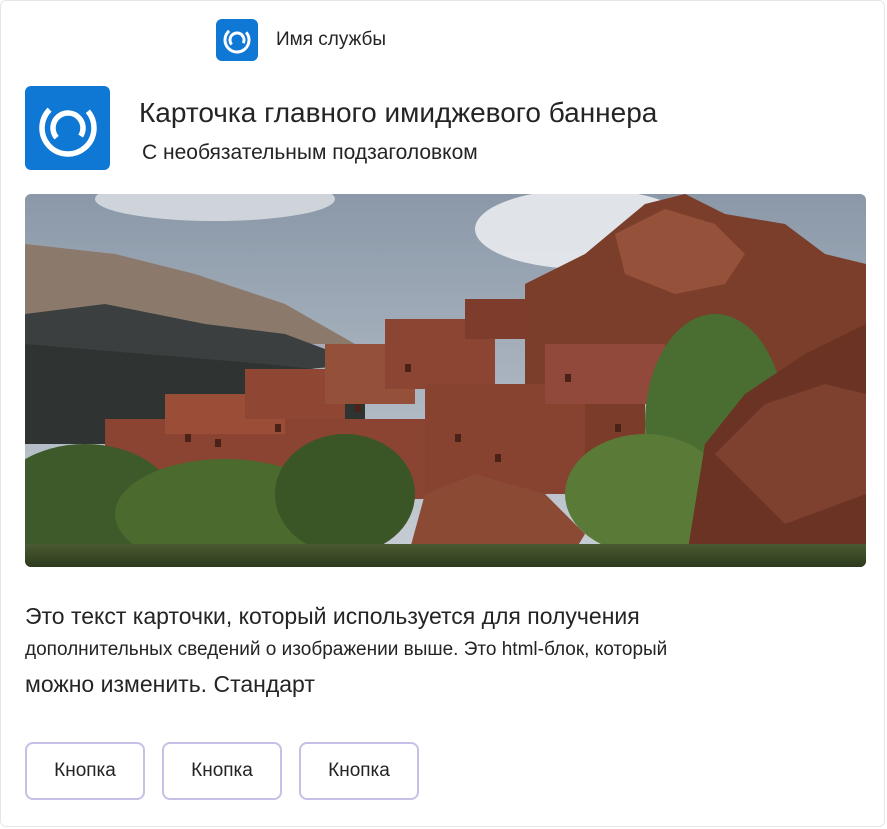 The width and height of the screenshot is (887, 829). Describe the element at coordinates (331, 39) in the screenshot. I see `app-name: Имя службы` at that location.